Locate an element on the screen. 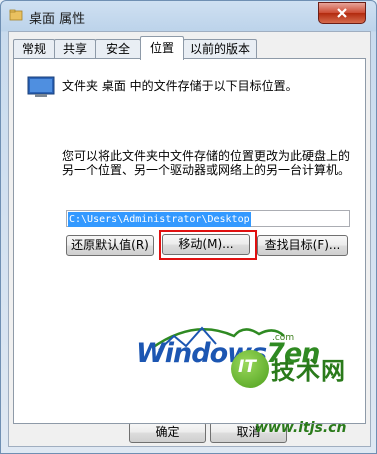  tab-location: 位置 is located at coordinates (162, 48).